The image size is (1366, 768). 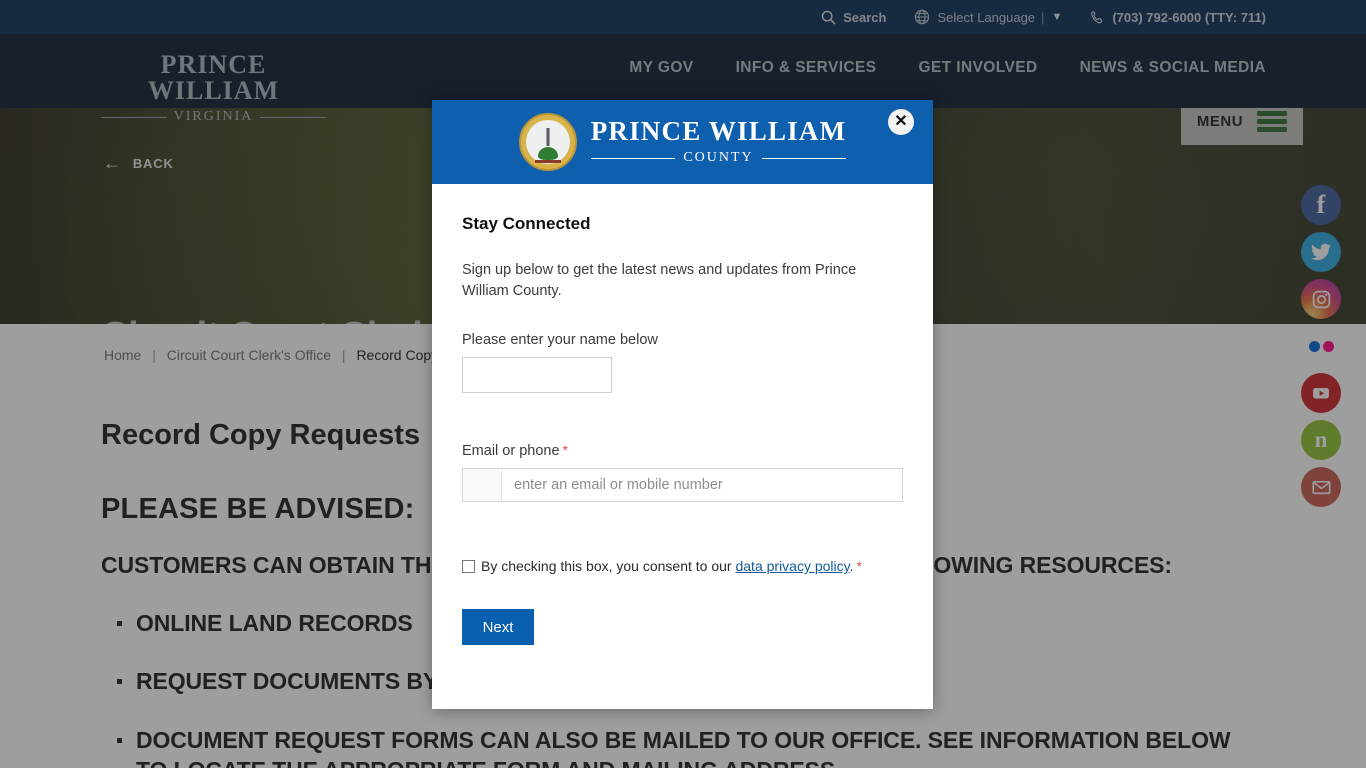 What do you see at coordinates (682, 417) in the screenshot?
I see `form-spacer` at bounding box center [682, 417].